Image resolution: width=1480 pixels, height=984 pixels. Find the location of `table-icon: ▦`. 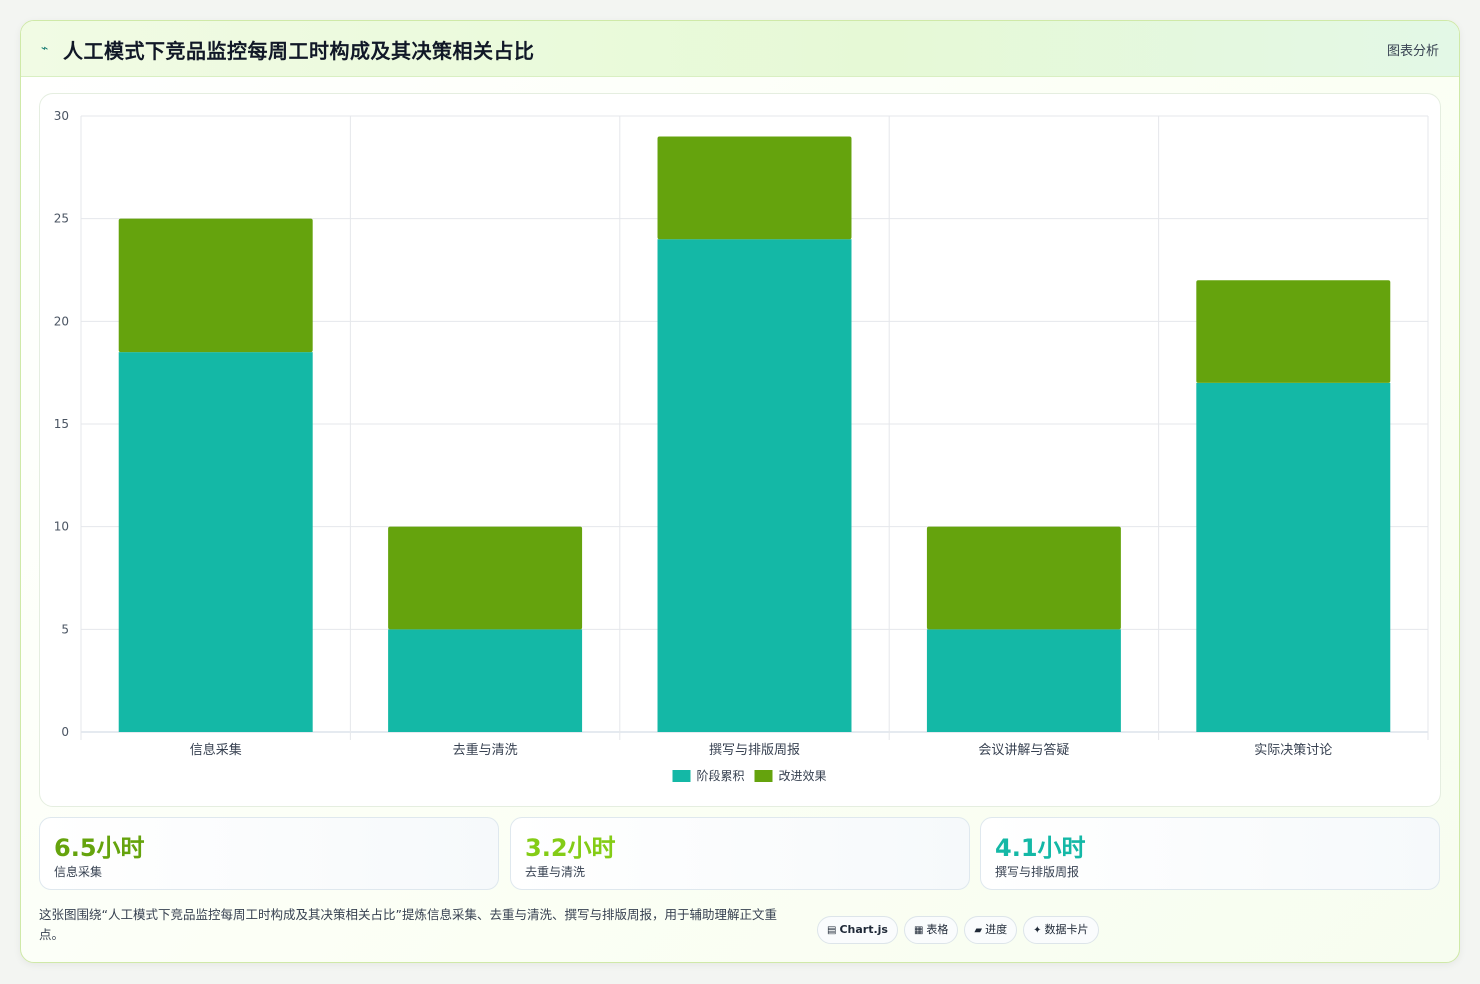

table-icon: ▦ is located at coordinates (918, 930).